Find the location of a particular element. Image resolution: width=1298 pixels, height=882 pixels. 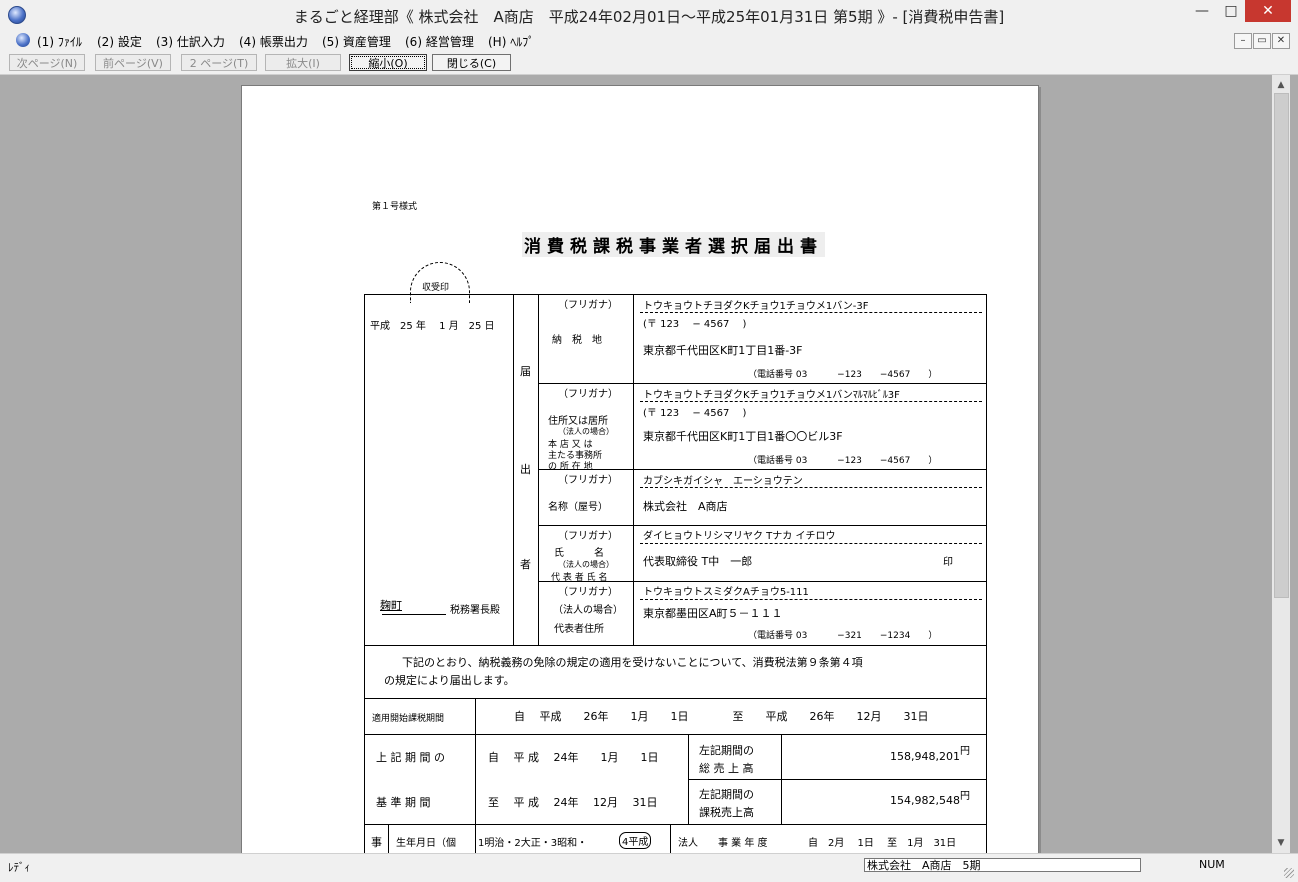

receipt-stamp-label: 収受印 is located at coordinates (436, 288).